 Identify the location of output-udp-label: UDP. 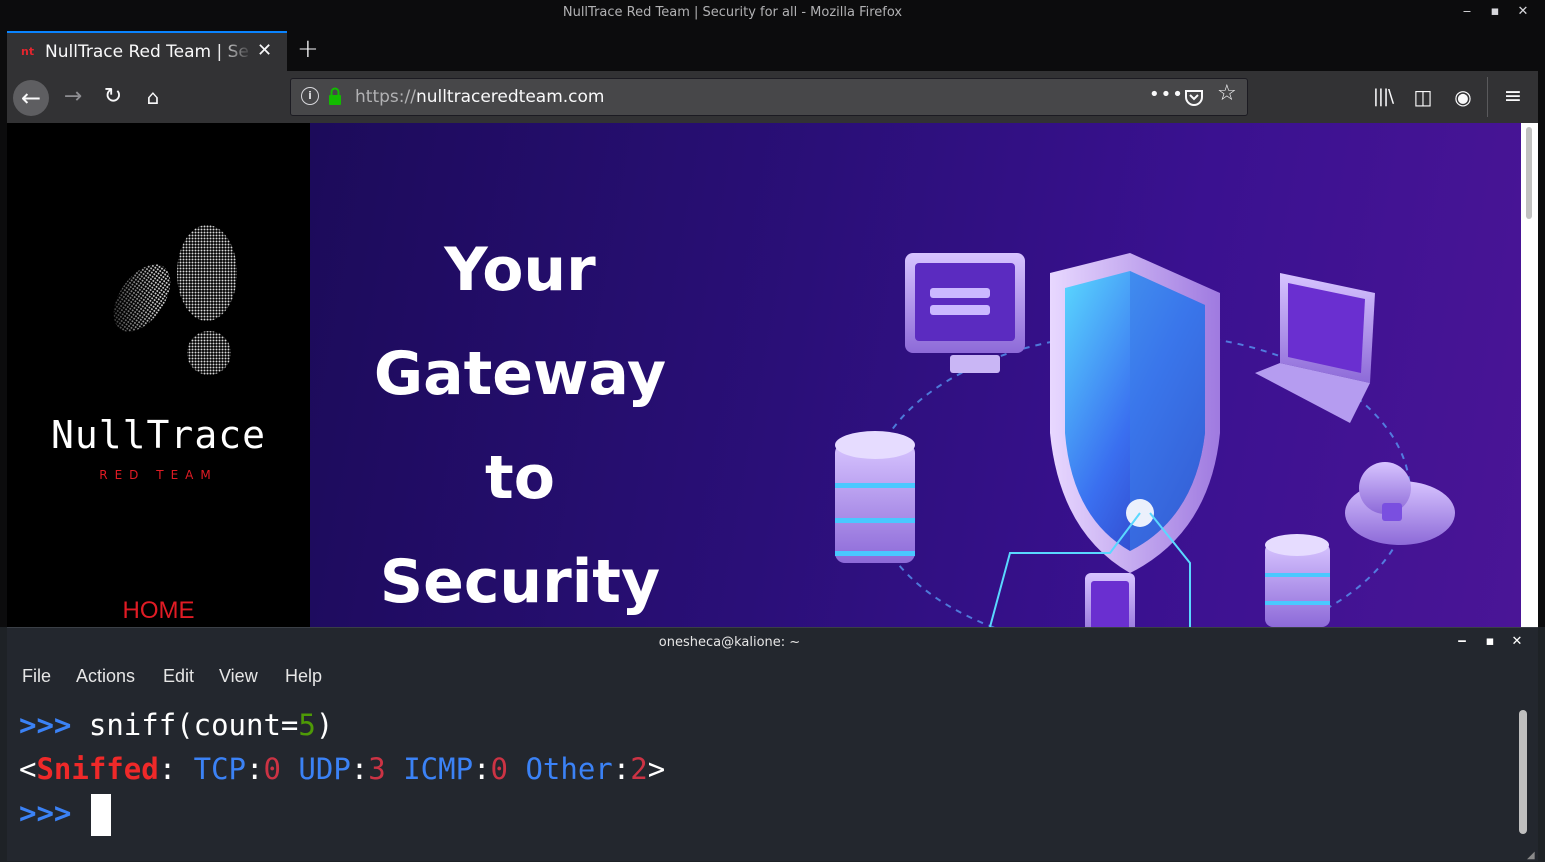
(324, 769).